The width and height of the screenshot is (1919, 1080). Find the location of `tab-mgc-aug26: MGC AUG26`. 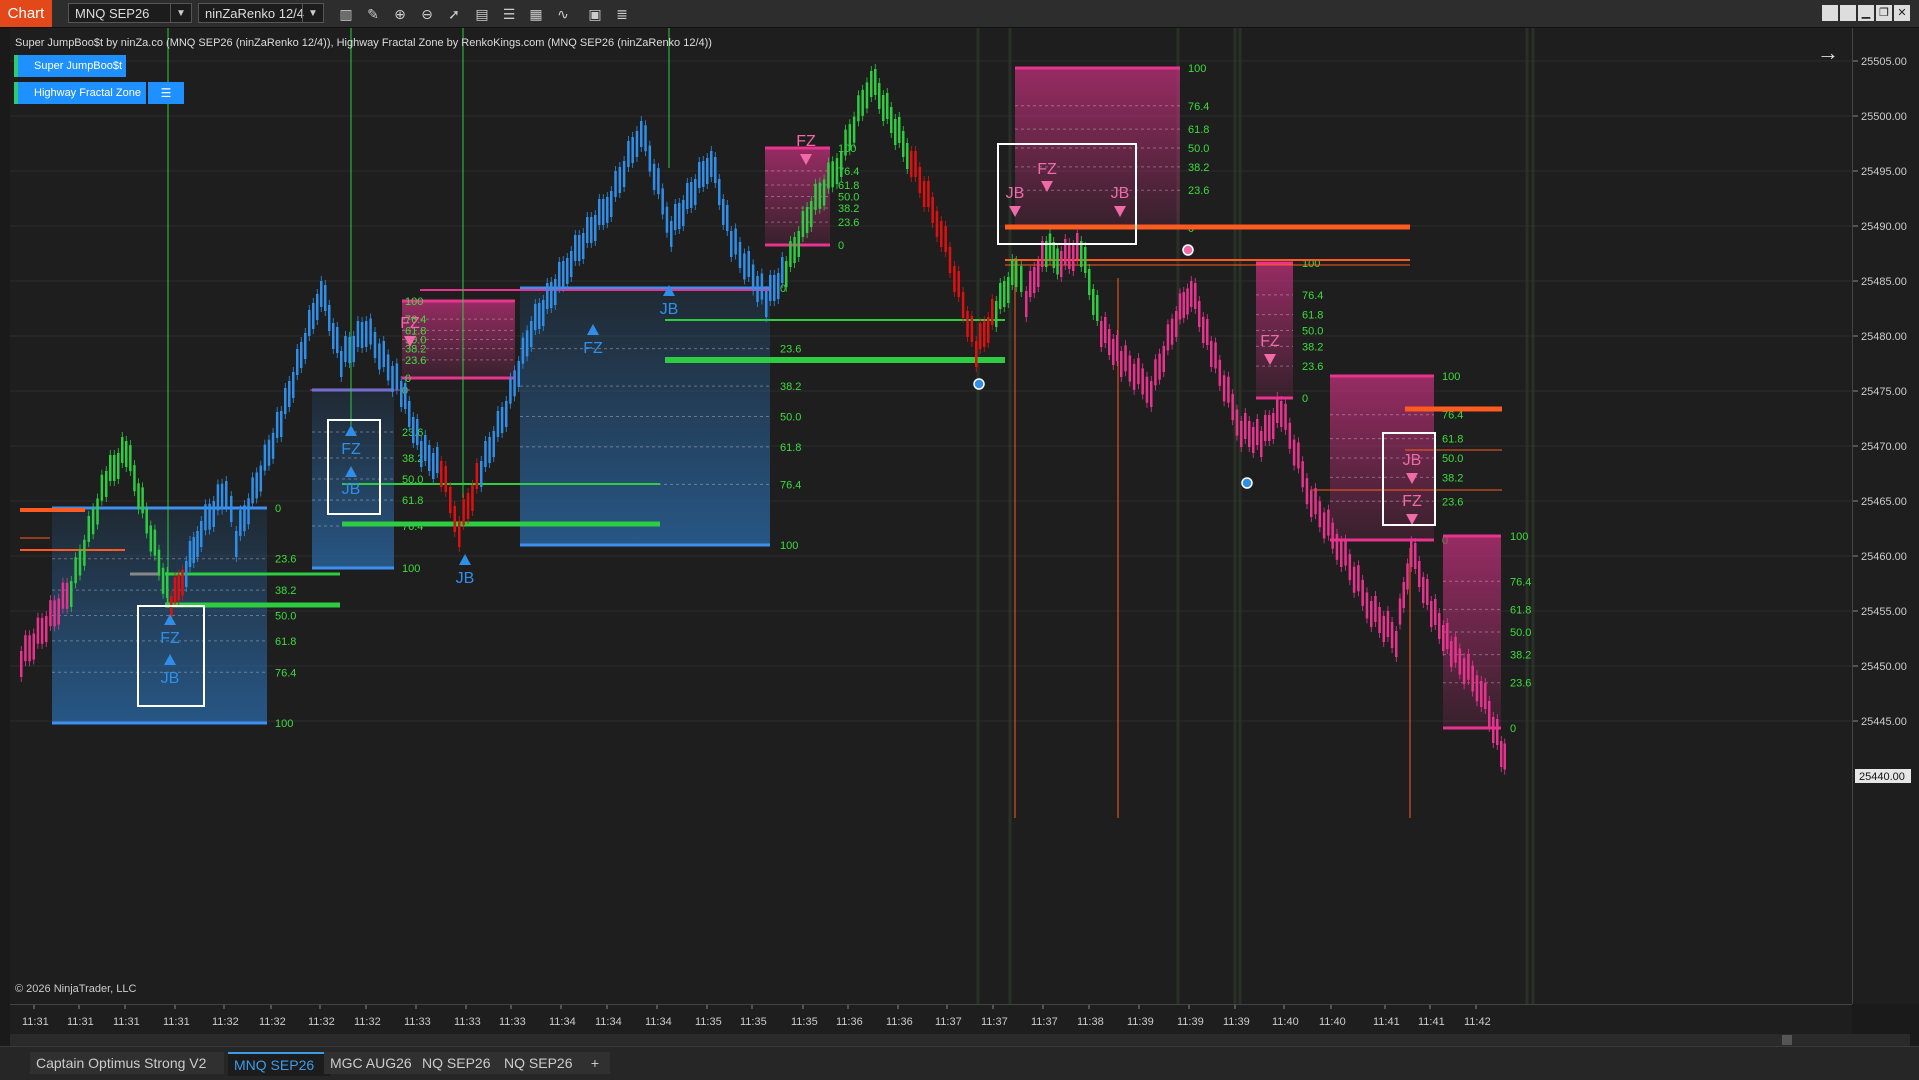

tab-mgc-aug26: MGC AUG26 is located at coordinates (373, 1063).